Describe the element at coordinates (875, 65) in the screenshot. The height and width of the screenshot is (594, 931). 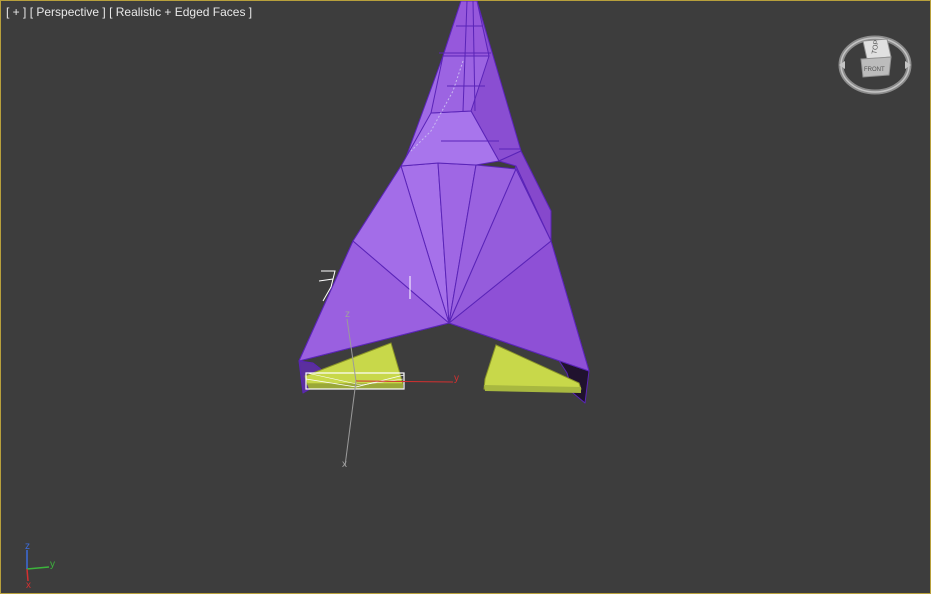
I see `view-cube: TOP FRONT` at that location.